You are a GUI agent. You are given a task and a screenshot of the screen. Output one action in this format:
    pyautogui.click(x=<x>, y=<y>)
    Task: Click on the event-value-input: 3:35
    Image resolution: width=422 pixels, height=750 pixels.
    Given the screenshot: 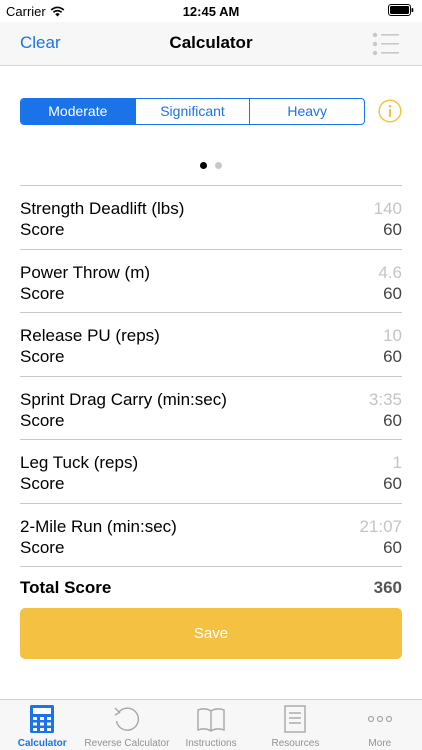 What is the action you would take?
    pyautogui.click(x=385, y=400)
    